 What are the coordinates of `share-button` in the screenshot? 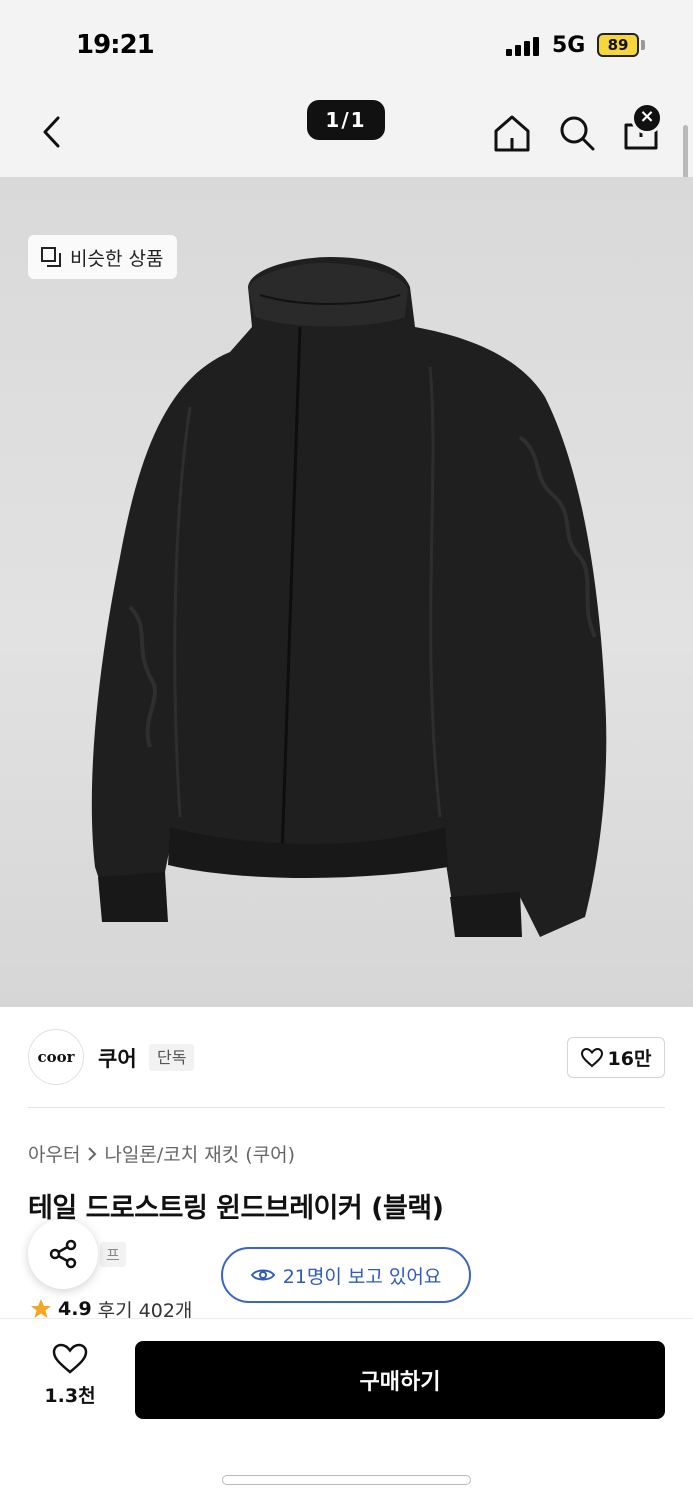 It's located at (63, 1254).